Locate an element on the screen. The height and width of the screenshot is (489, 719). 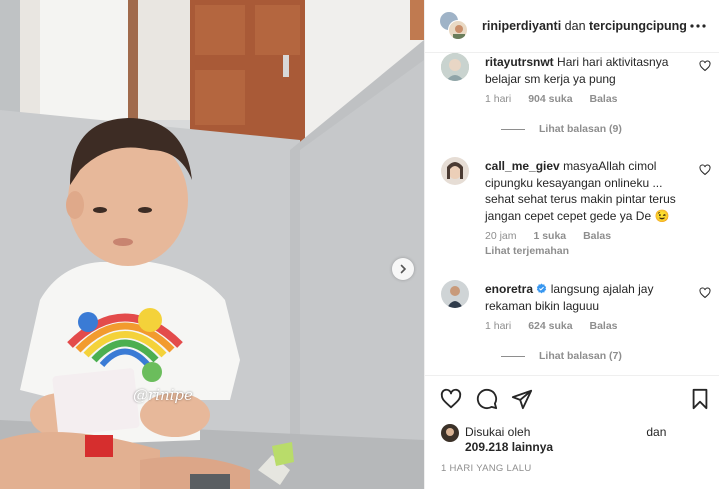
coauthor-username: tercipungcipung is located at coordinates (638, 26).